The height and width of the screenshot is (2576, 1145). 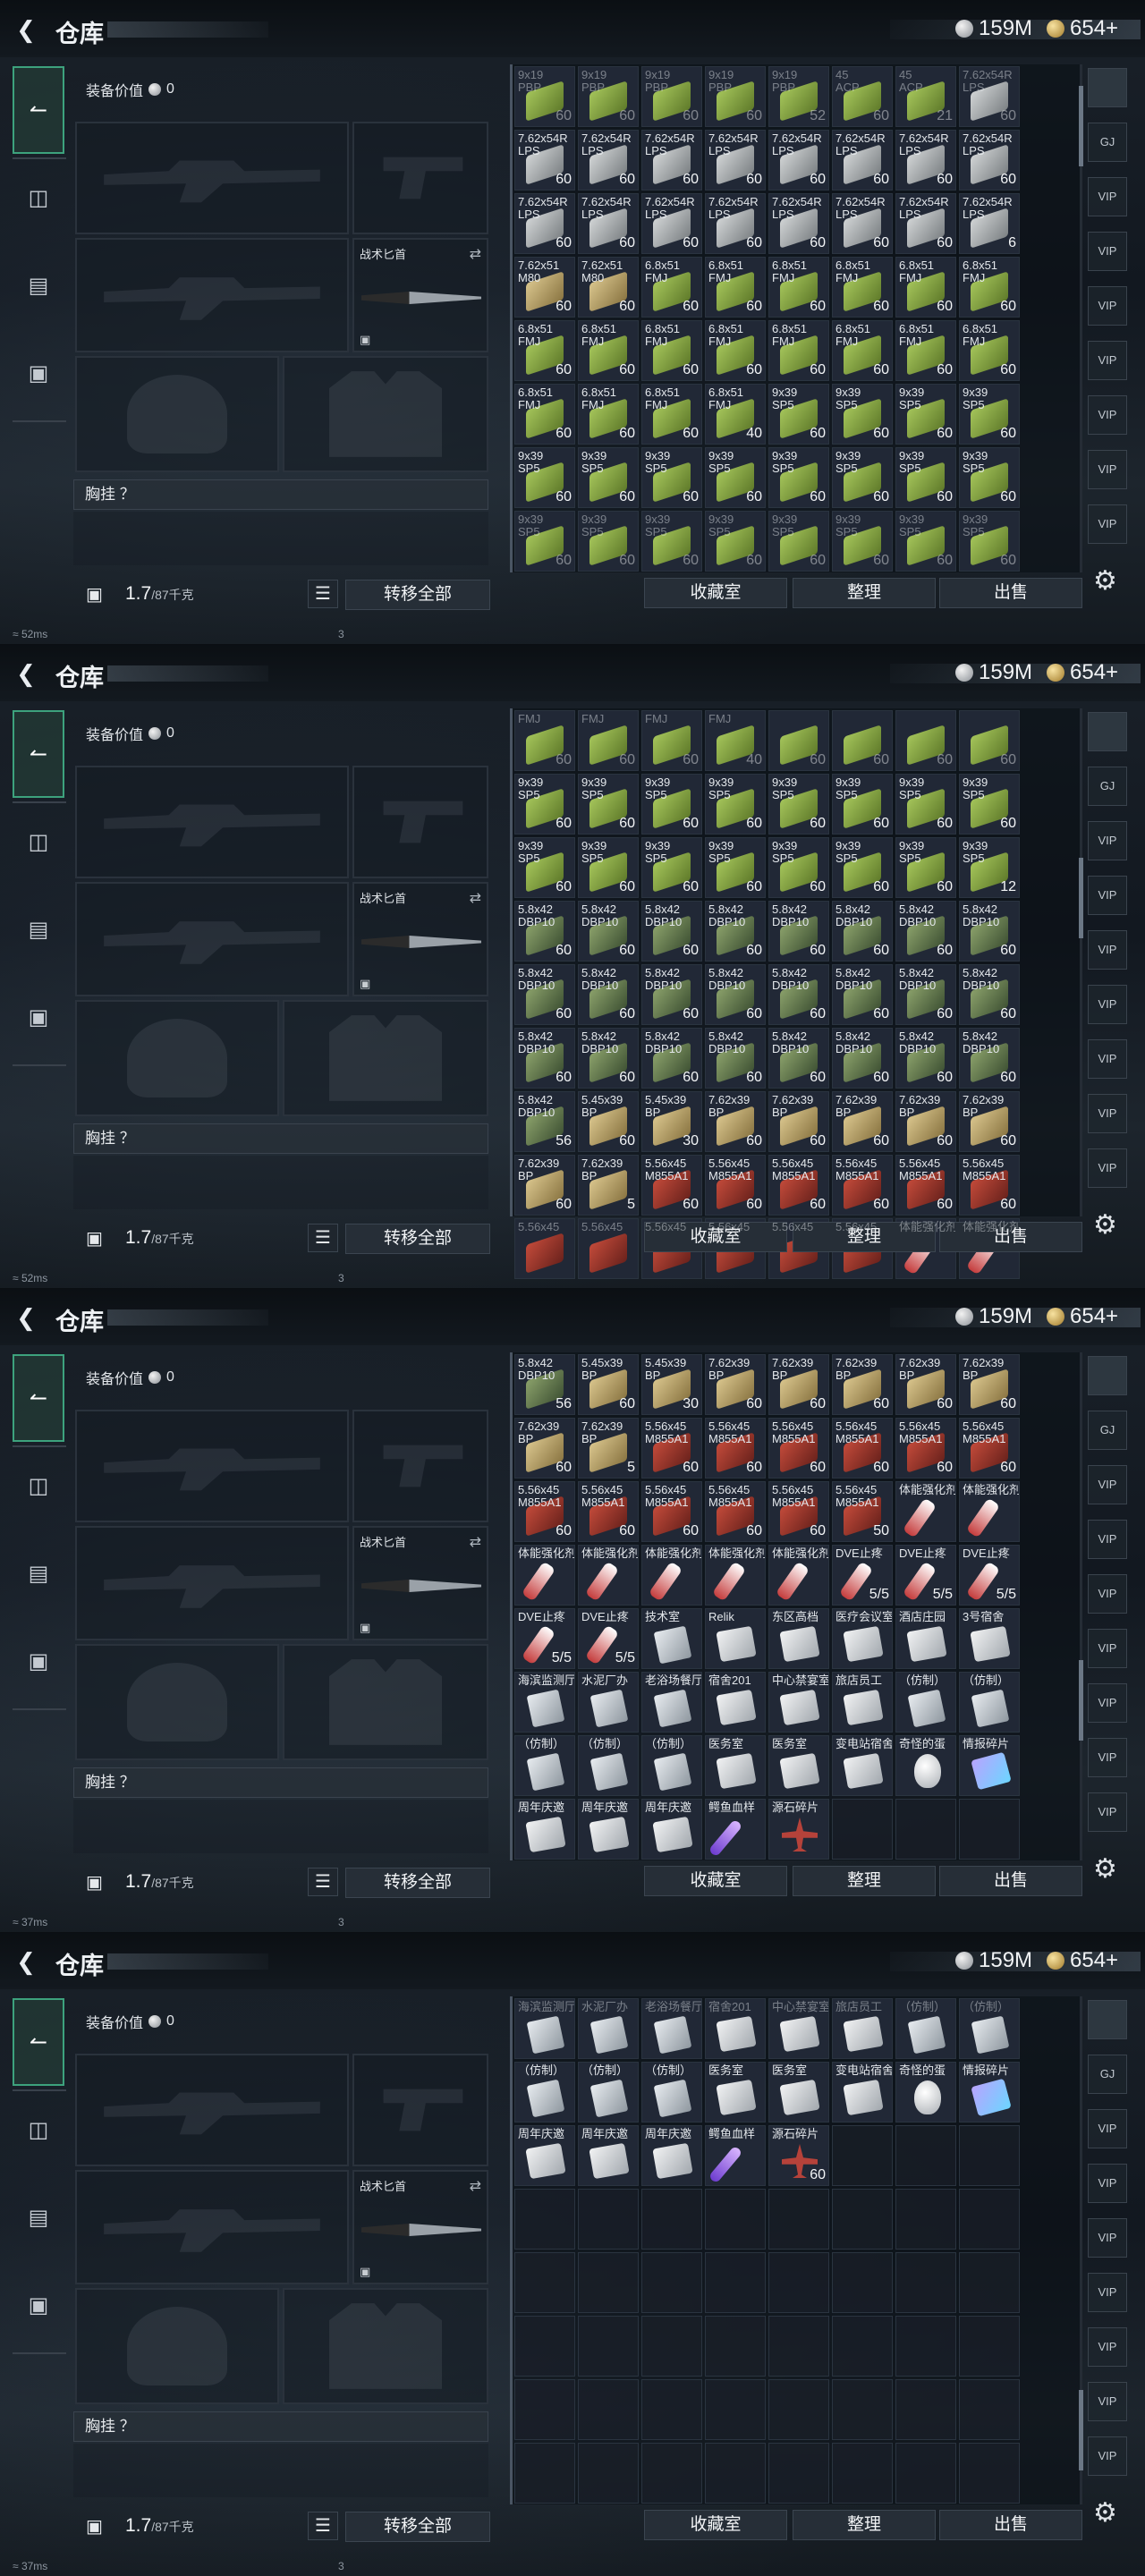 I want to click on inventory-item: 老浴场餐厅, so click(x=671, y=2028).